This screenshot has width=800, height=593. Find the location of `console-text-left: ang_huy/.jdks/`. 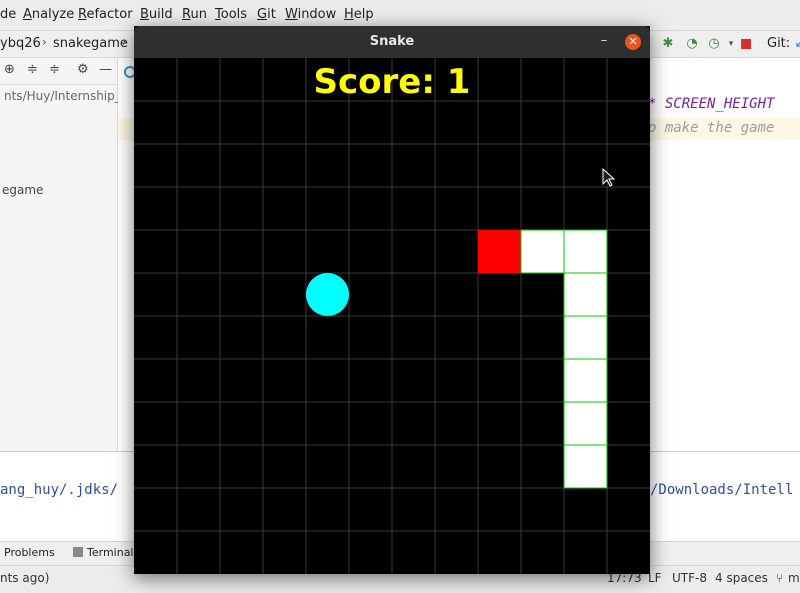

console-text-left: ang_huy/.jdks/ is located at coordinates (59, 490).